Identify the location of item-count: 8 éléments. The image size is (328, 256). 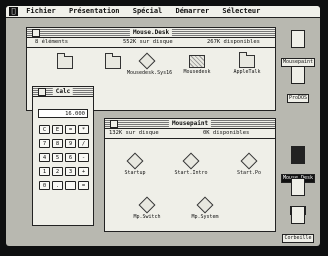
(52, 42).